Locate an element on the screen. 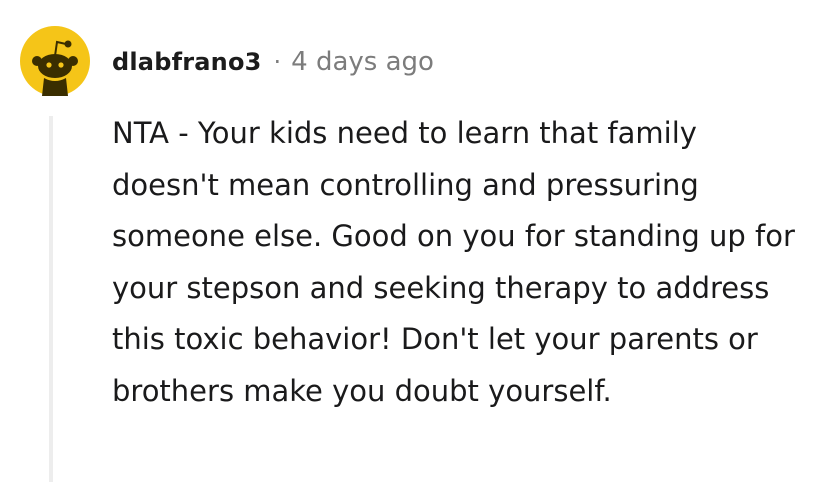 Image resolution: width=826 pixels, height=482 pixels. timestamp: 4 days ago is located at coordinates (362, 62).